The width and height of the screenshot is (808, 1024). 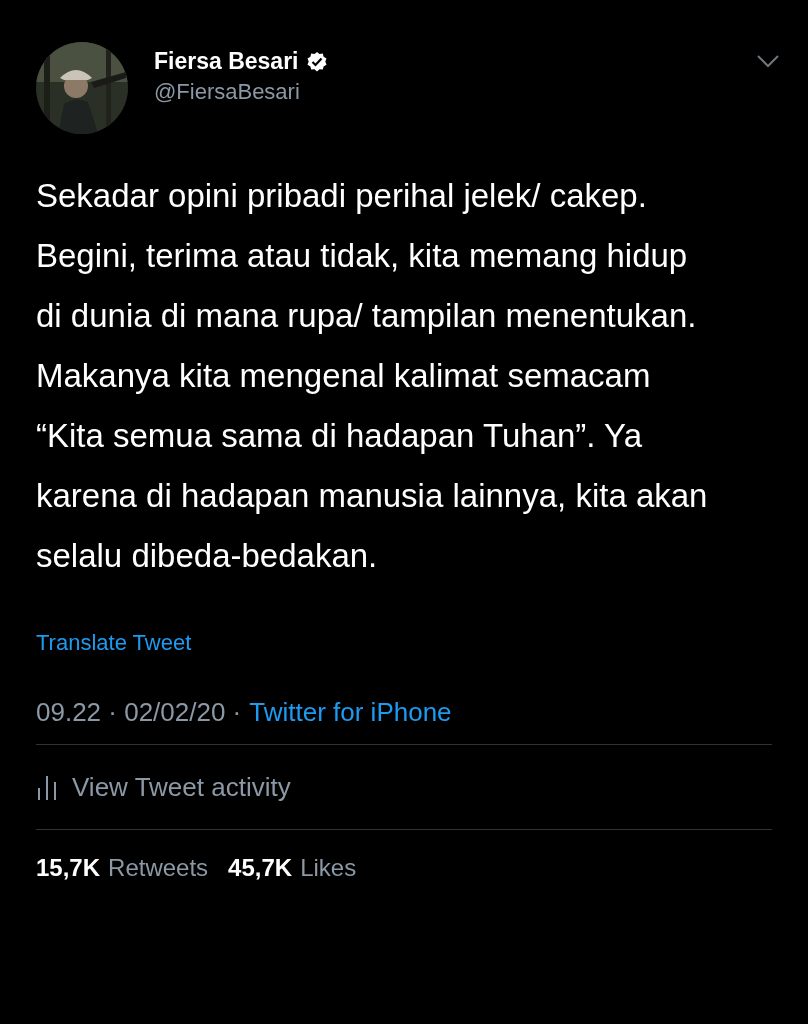 I want to click on source-link: Twitter for iPhone, so click(x=350, y=712).